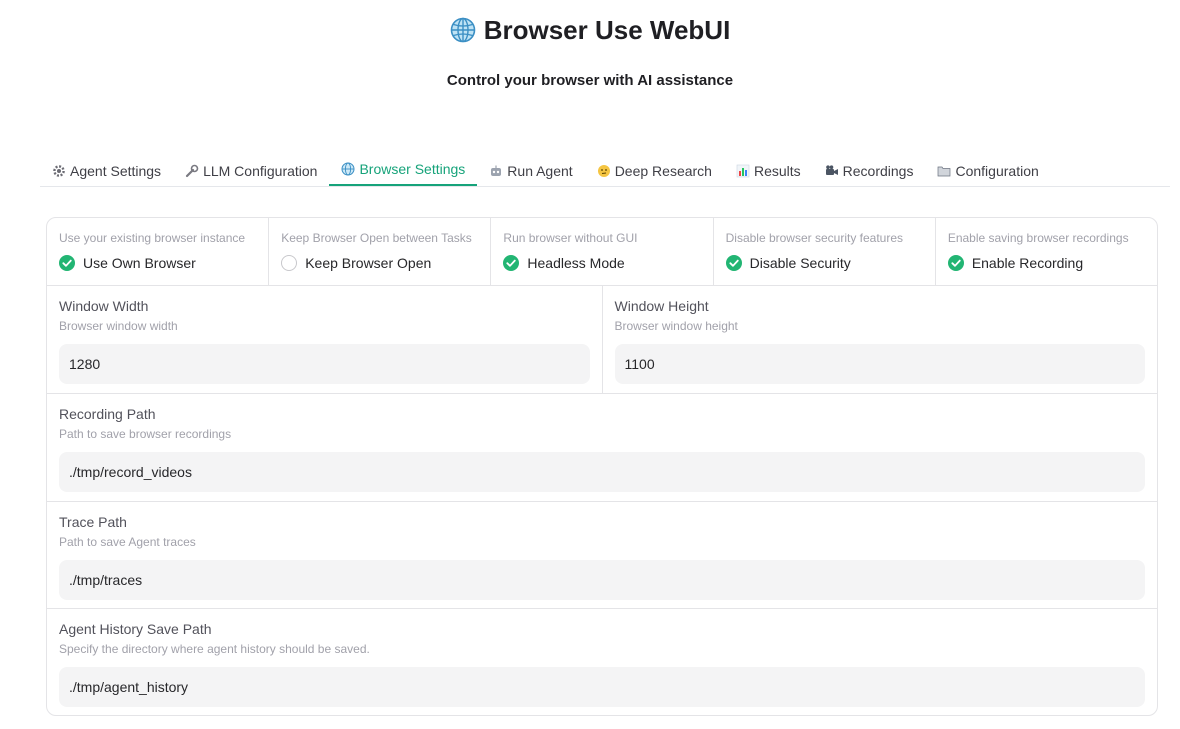 This screenshot has height=729, width=1180. What do you see at coordinates (602, 579) in the screenshot?
I see `trace-path-input` at bounding box center [602, 579].